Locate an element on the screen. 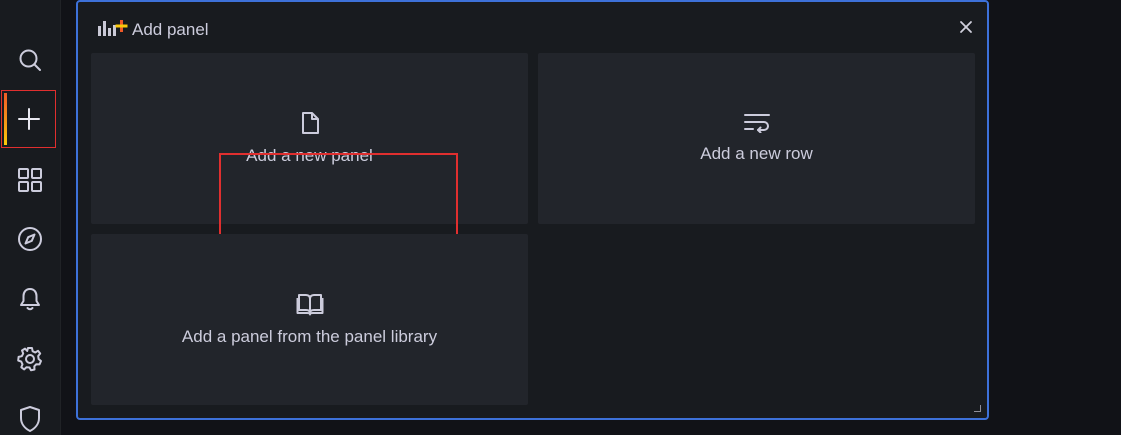 The width and height of the screenshot is (1121, 435). sidebar-item-search is located at coordinates (30, 60).